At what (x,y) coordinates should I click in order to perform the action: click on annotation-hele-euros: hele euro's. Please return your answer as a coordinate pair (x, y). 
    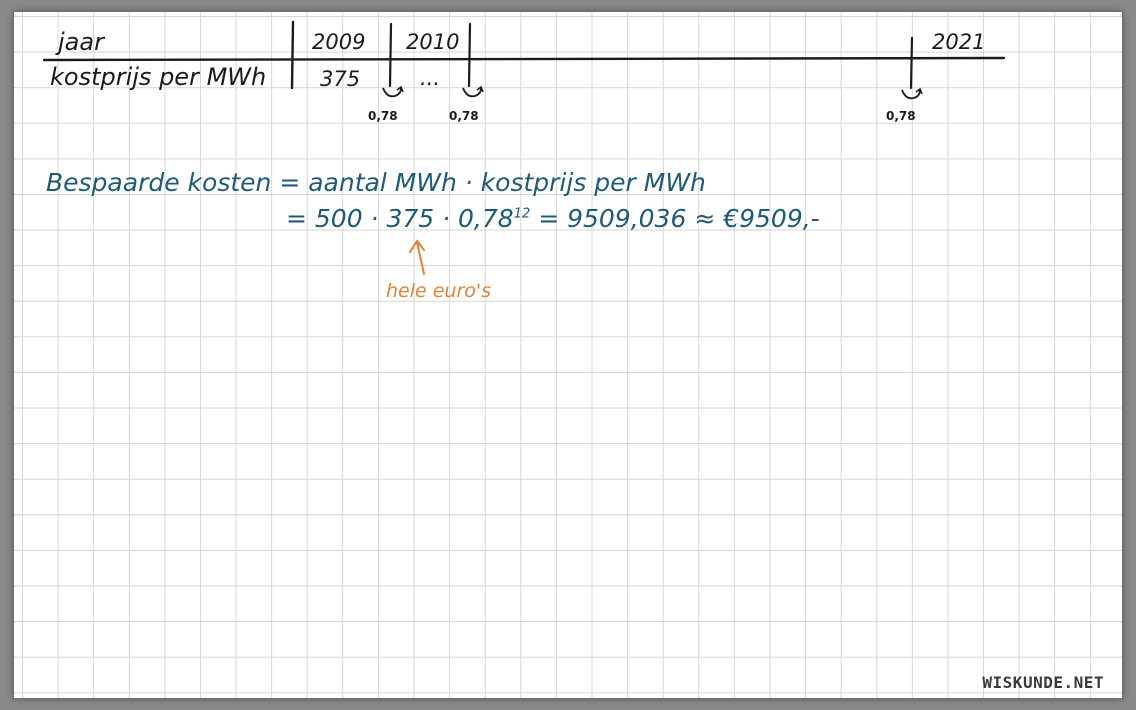
    Looking at the image, I should click on (439, 291).